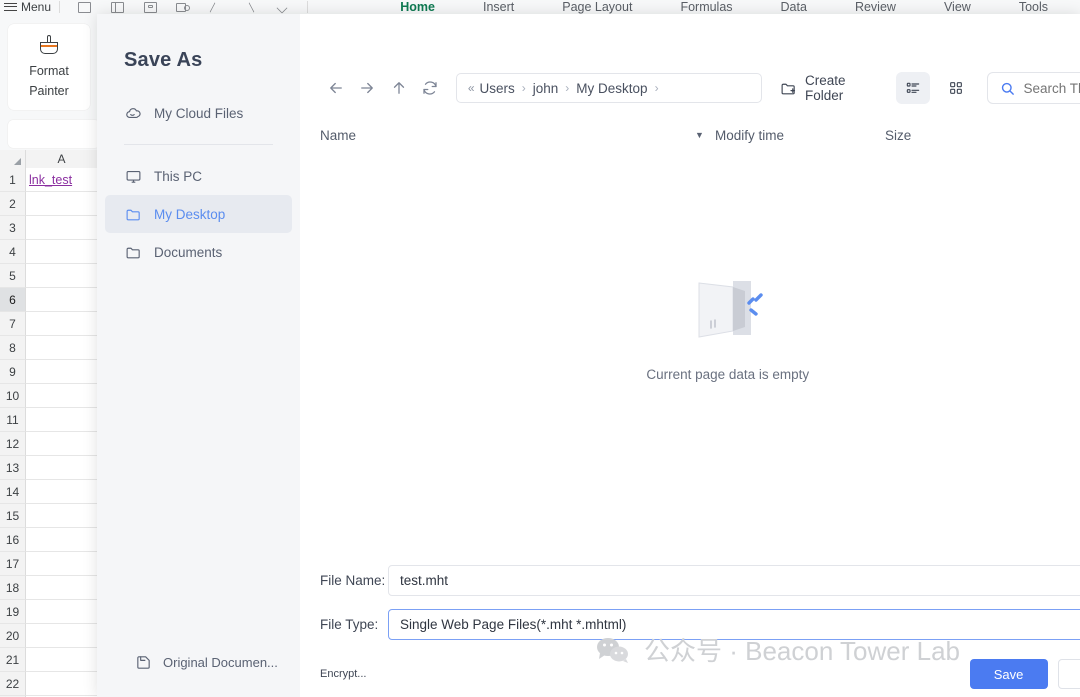 The width and height of the screenshot is (1080, 697). I want to click on row-header: 14, so click(13, 492).